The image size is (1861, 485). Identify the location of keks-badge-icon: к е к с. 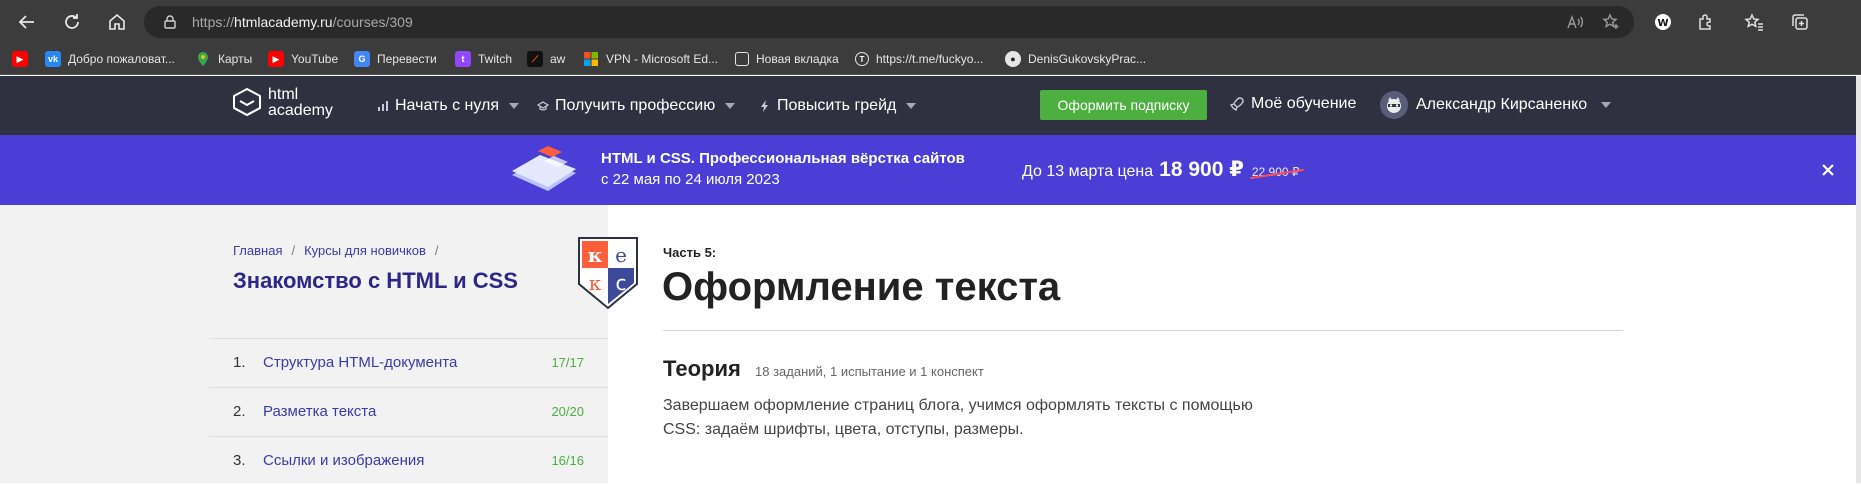
(608, 273).